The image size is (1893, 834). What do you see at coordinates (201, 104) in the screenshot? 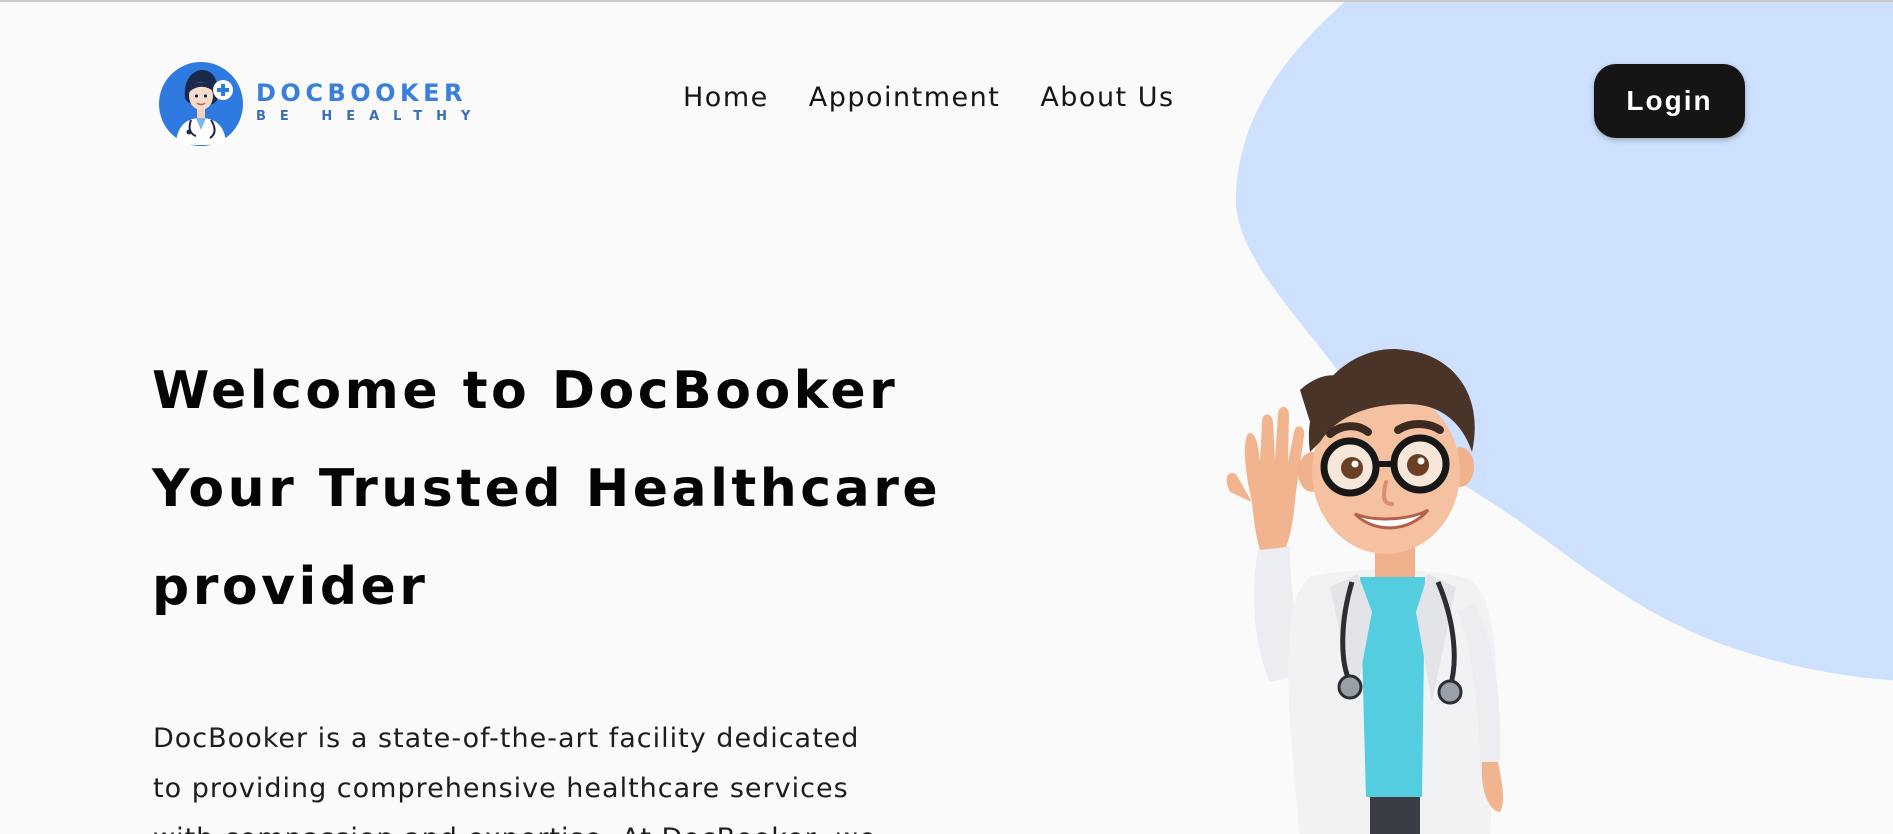
I see `doctor-avatar-icon` at bounding box center [201, 104].